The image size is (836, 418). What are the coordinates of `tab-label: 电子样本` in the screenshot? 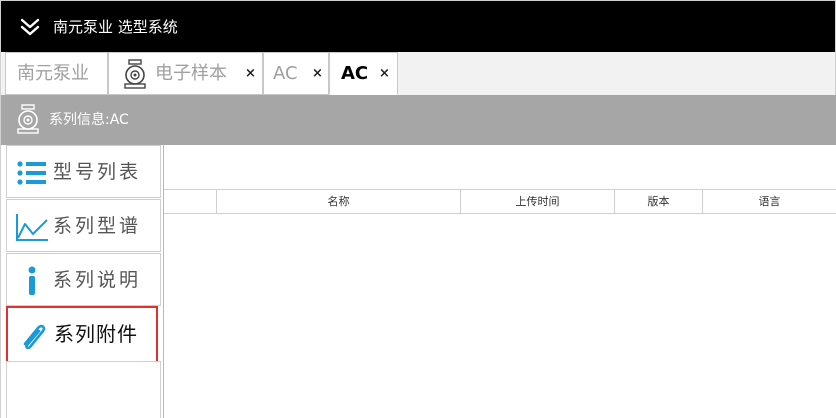 It's located at (191, 73).